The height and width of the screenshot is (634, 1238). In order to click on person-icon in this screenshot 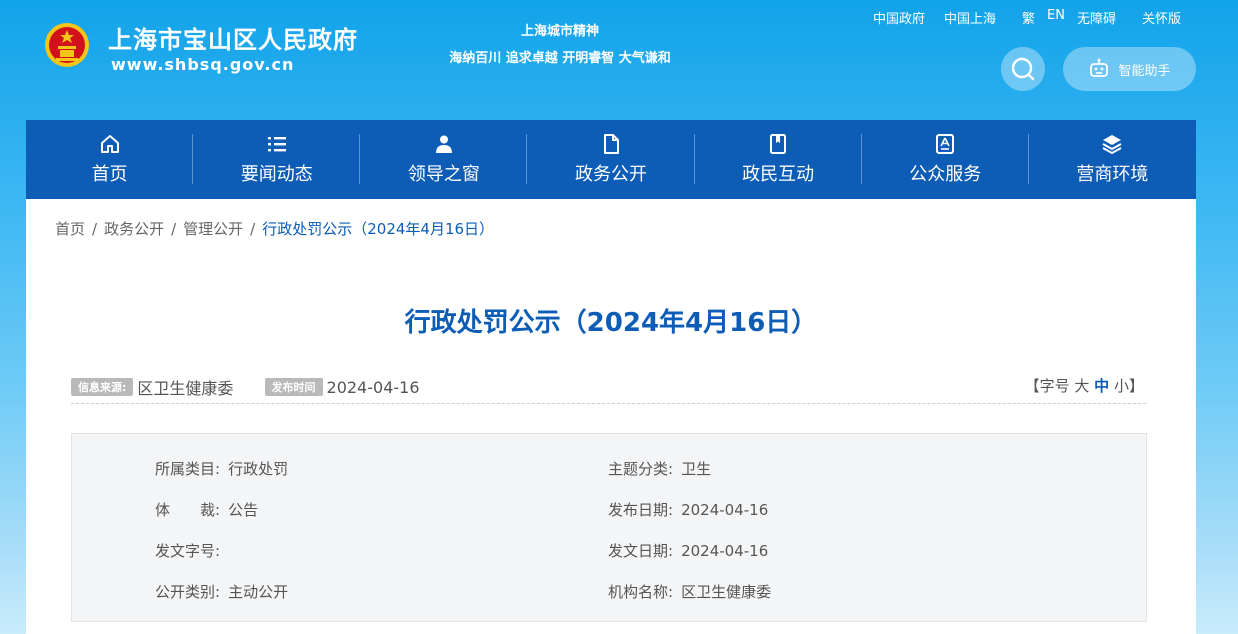, I will do `click(443, 144)`.